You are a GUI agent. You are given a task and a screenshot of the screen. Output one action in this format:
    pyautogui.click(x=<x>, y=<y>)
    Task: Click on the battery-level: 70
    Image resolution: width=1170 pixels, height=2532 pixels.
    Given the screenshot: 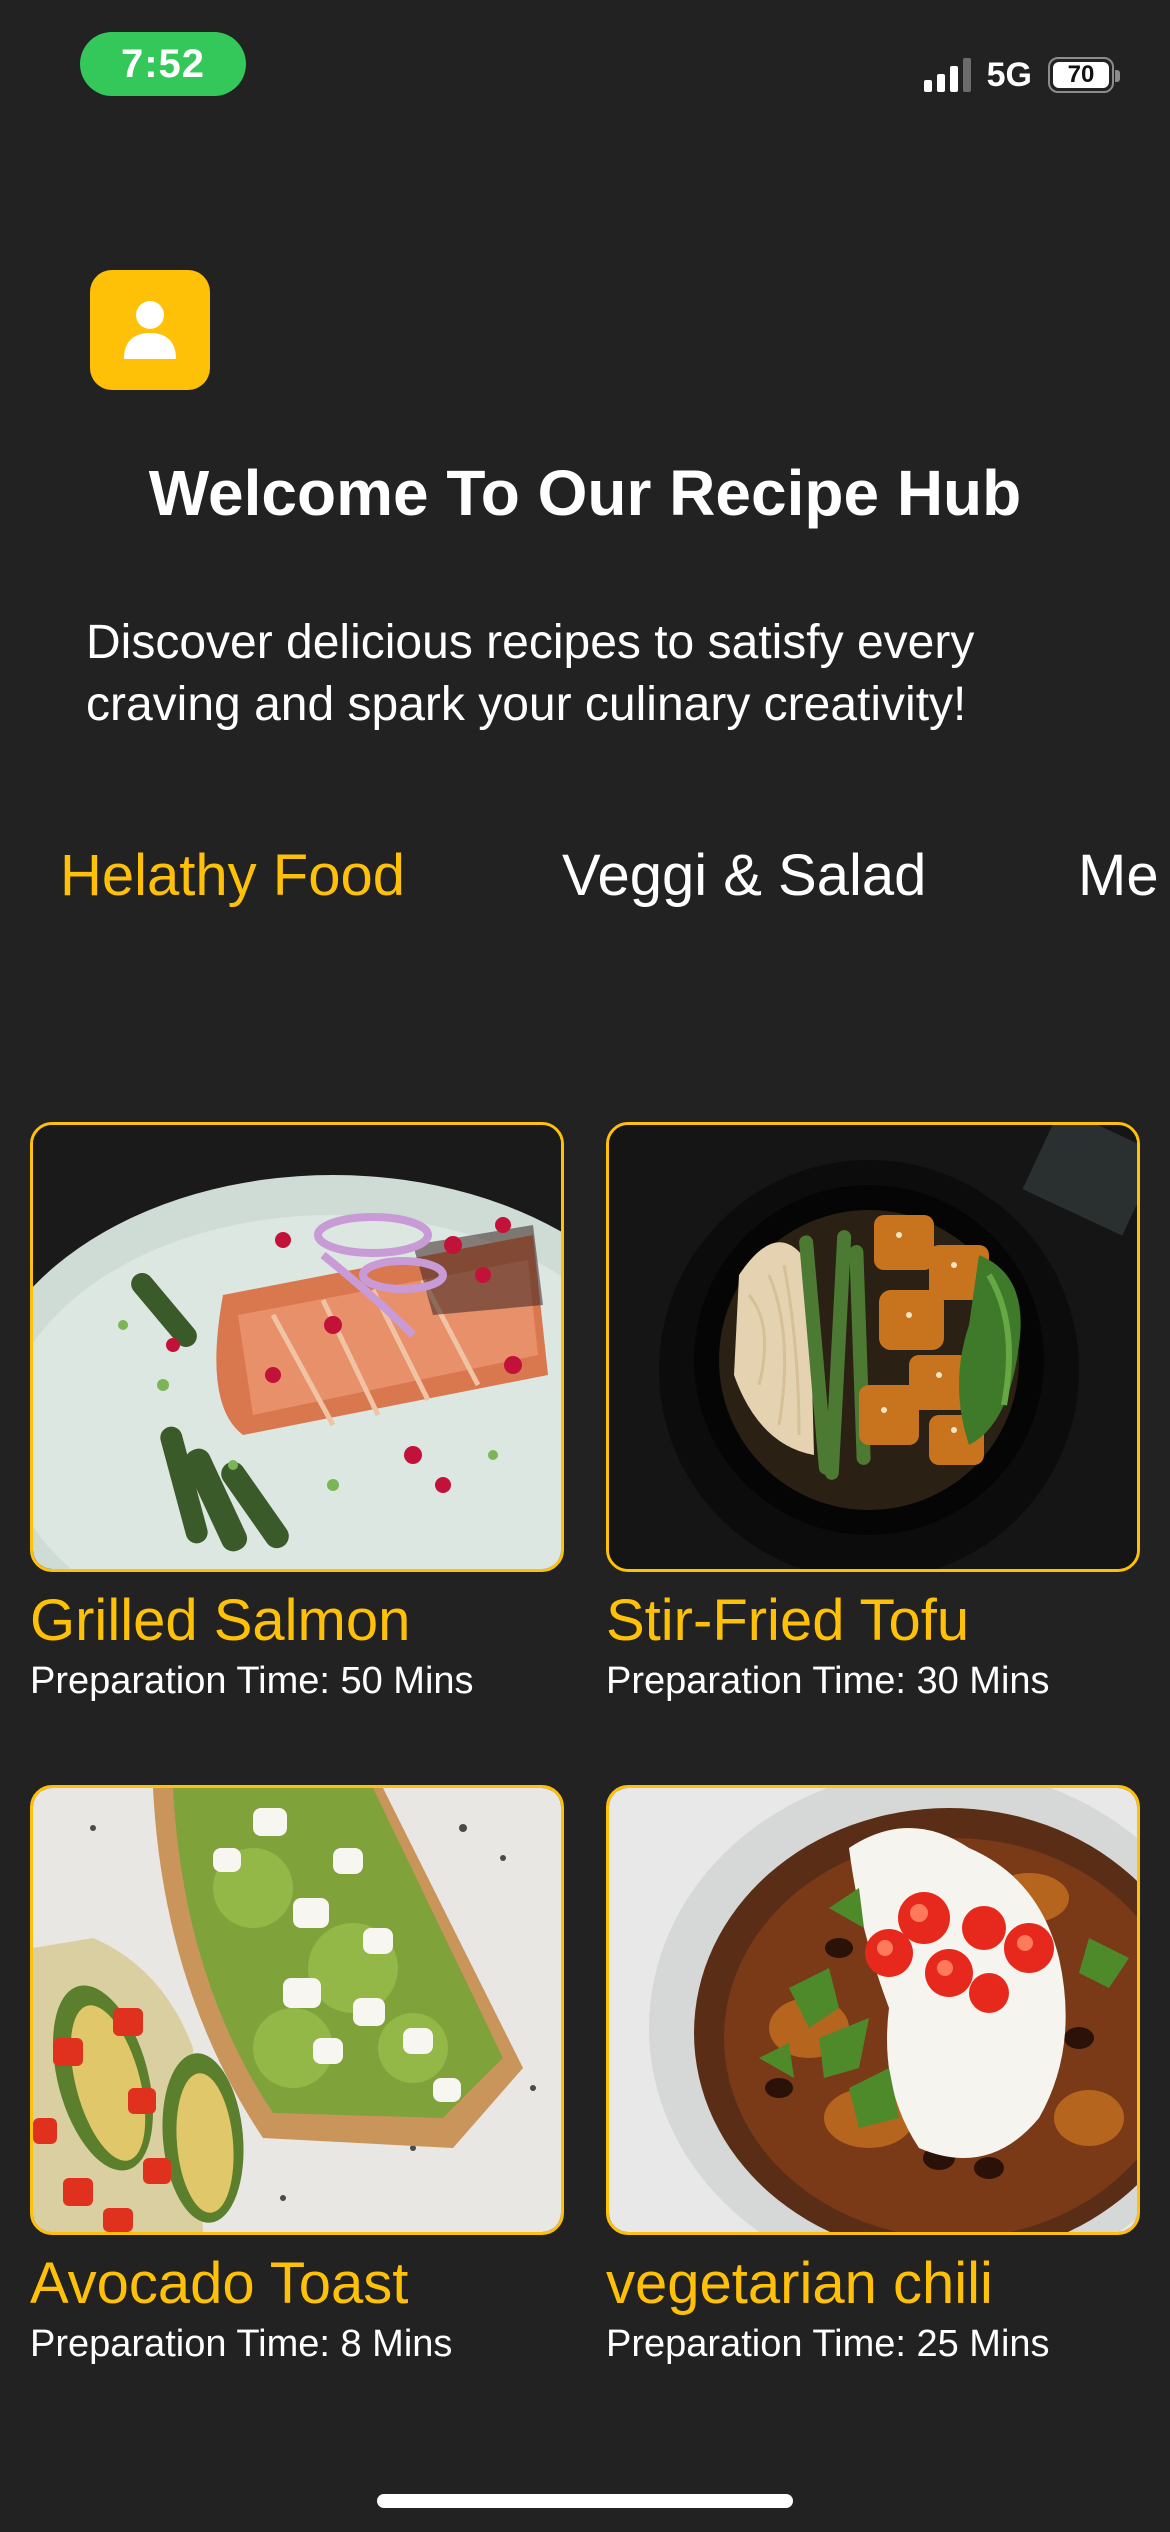 What is the action you would take?
    pyautogui.click(x=1081, y=74)
    